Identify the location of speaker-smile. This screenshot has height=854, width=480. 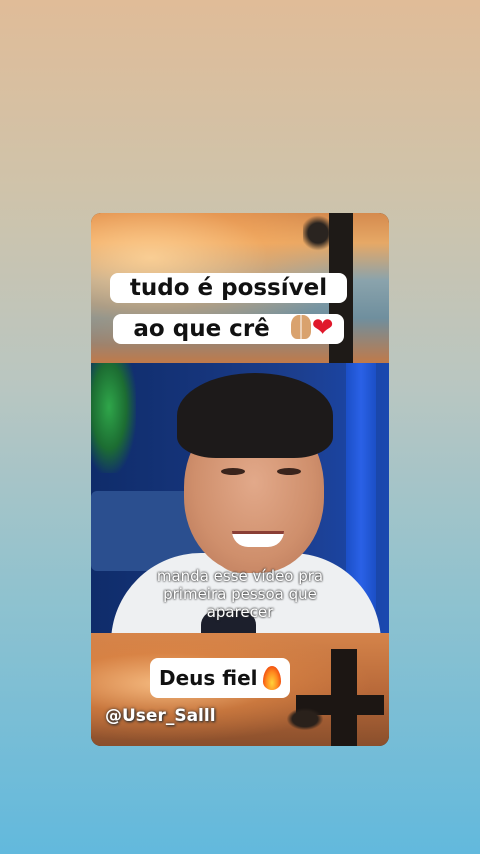
(258, 539).